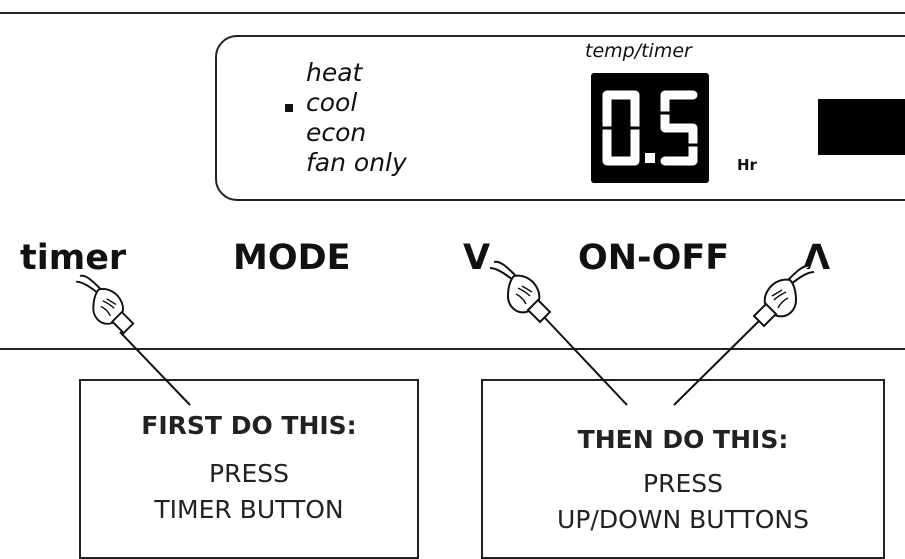 The width and height of the screenshot is (905, 559). What do you see at coordinates (653, 258) in the screenshot?
I see `on-off-button: ON-OFF` at bounding box center [653, 258].